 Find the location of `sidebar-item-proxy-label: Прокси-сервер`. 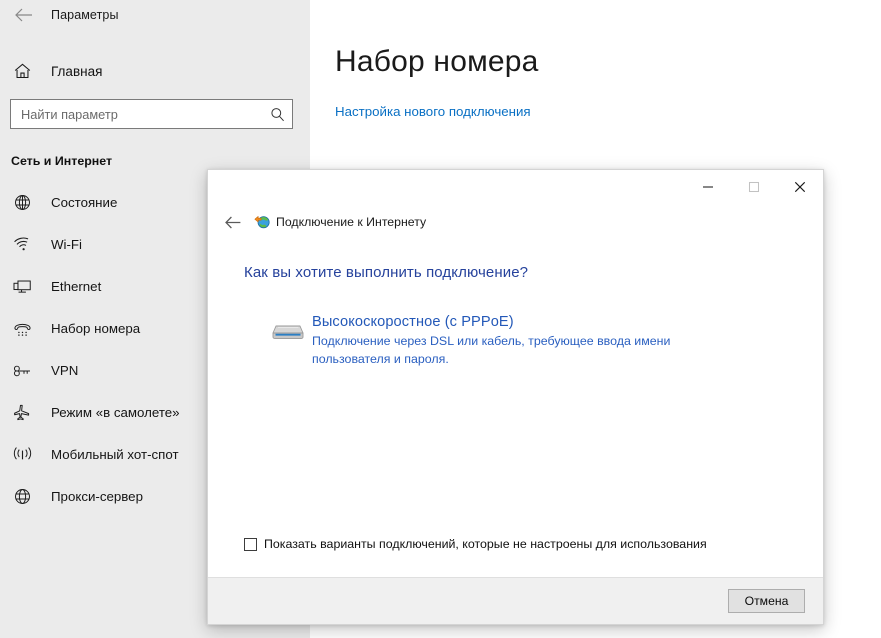

sidebar-item-proxy-label: Прокси-сервер is located at coordinates (97, 496).